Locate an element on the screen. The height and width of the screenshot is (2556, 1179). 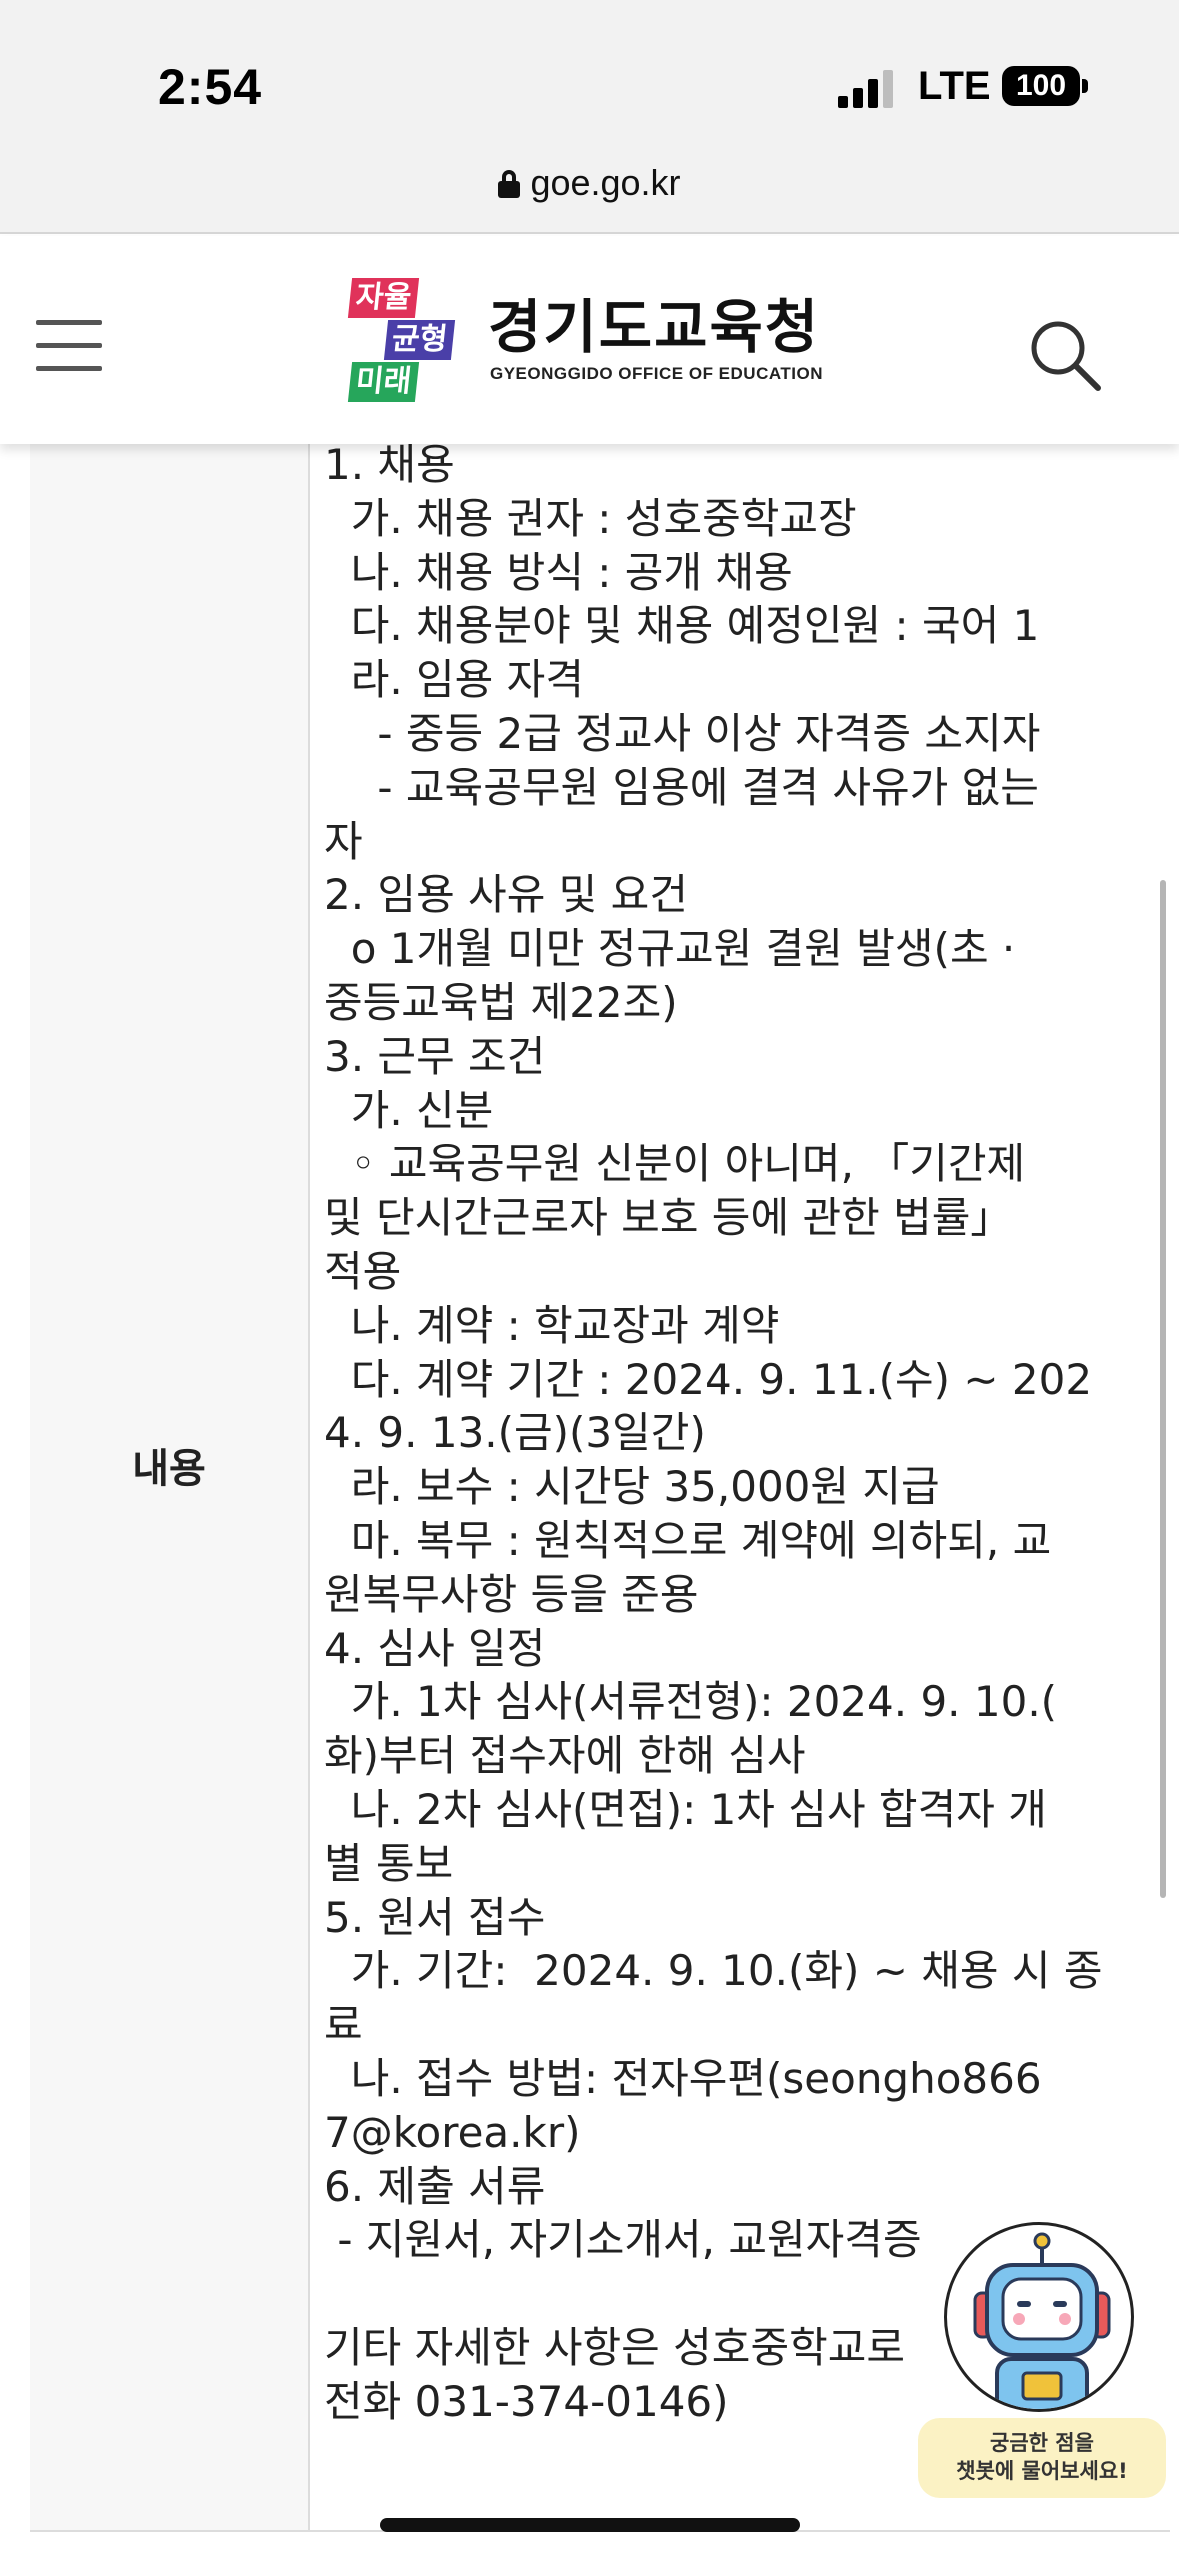
logo-tag: 자율 is located at coordinates (383, 298).